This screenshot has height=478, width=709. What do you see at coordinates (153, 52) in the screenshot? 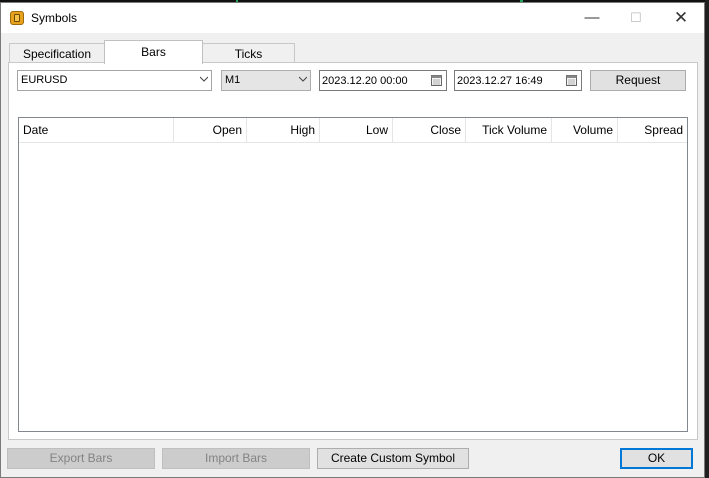
I see `tab-bars: Bars` at bounding box center [153, 52].